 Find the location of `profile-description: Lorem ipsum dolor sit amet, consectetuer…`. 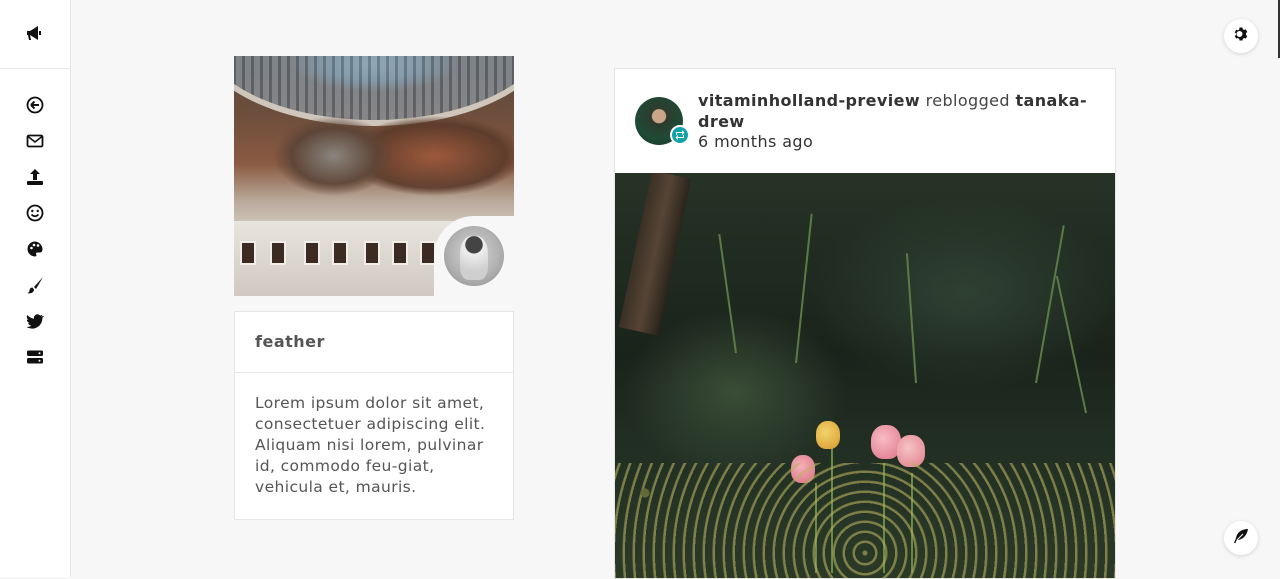

profile-description: Lorem ipsum dolor sit amet, consectetuer… is located at coordinates (370, 445).